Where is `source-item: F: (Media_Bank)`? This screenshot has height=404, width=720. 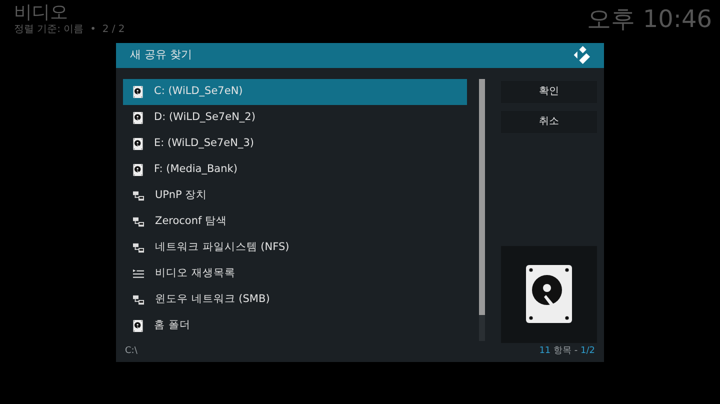
source-item: F: (Media_Bank) is located at coordinates (295, 169).